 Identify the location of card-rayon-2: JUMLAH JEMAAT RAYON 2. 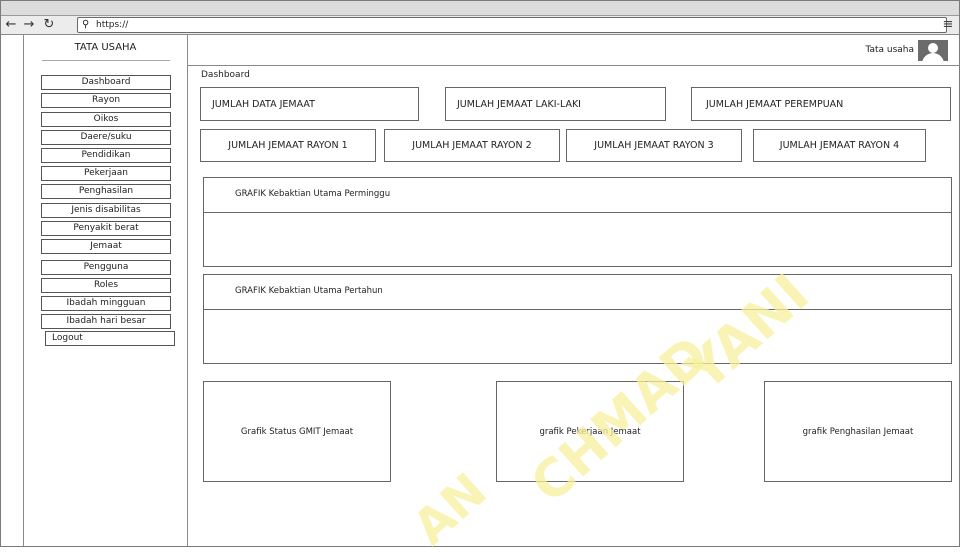
(472, 145).